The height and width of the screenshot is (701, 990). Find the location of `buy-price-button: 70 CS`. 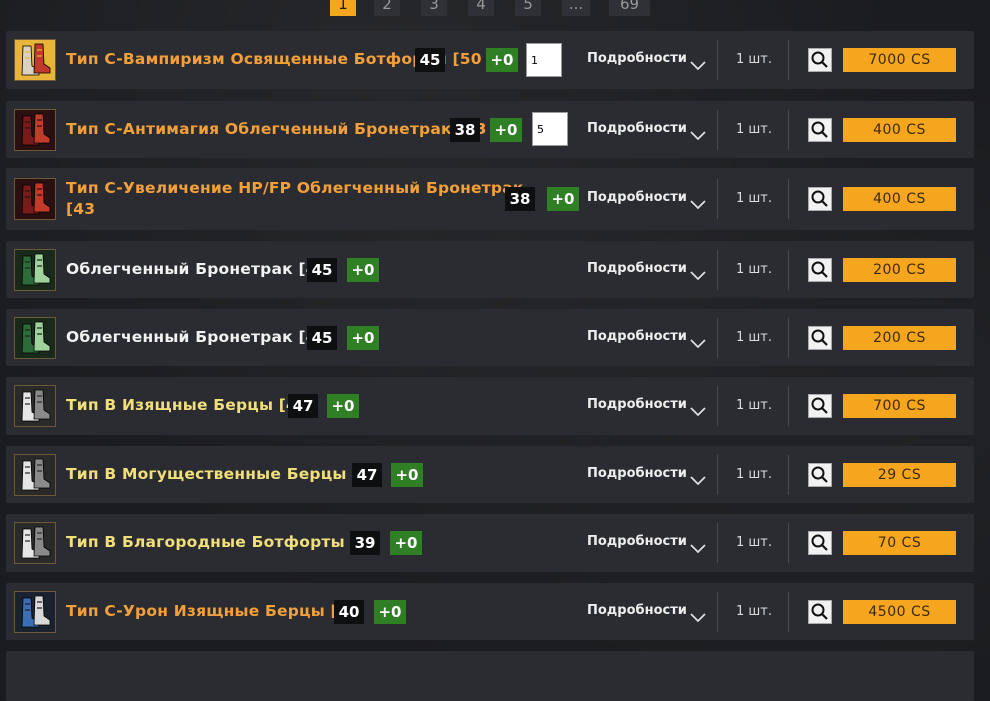

buy-price-button: 70 CS is located at coordinates (899, 543).